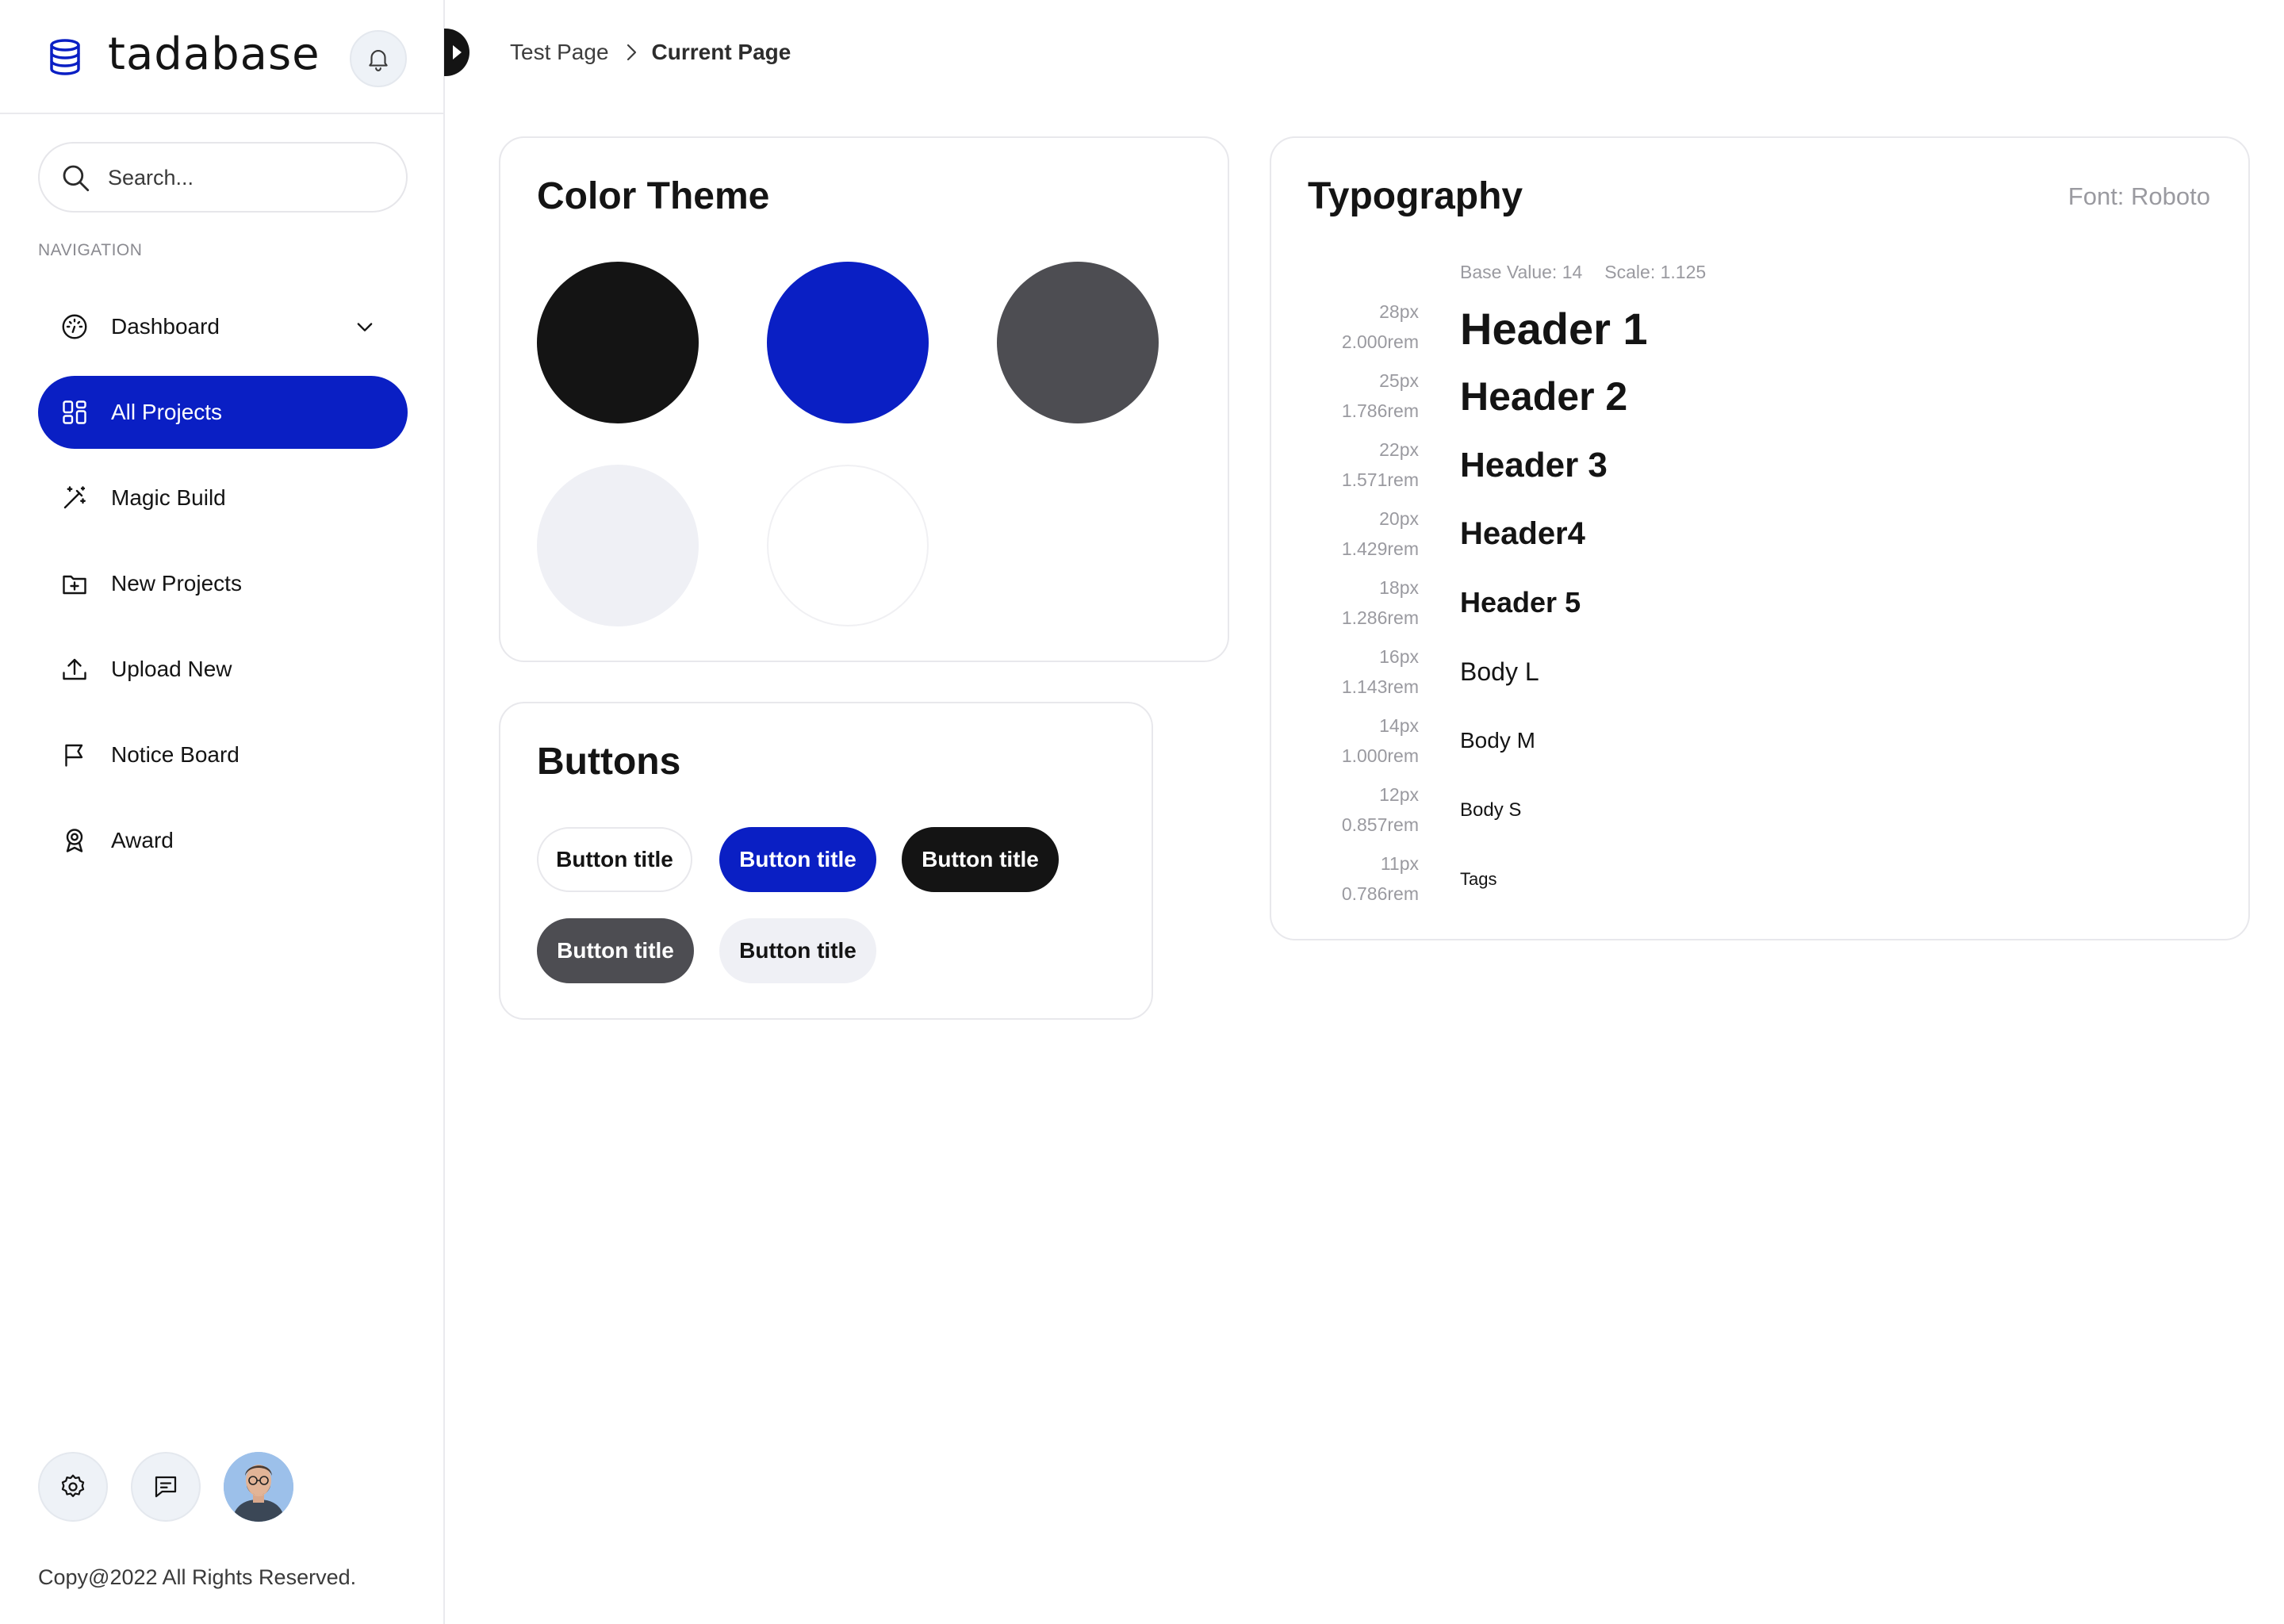 The height and width of the screenshot is (1624, 2284). What do you see at coordinates (74, 583) in the screenshot?
I see `folder-plus-icon` at bounding box center [74, 583].